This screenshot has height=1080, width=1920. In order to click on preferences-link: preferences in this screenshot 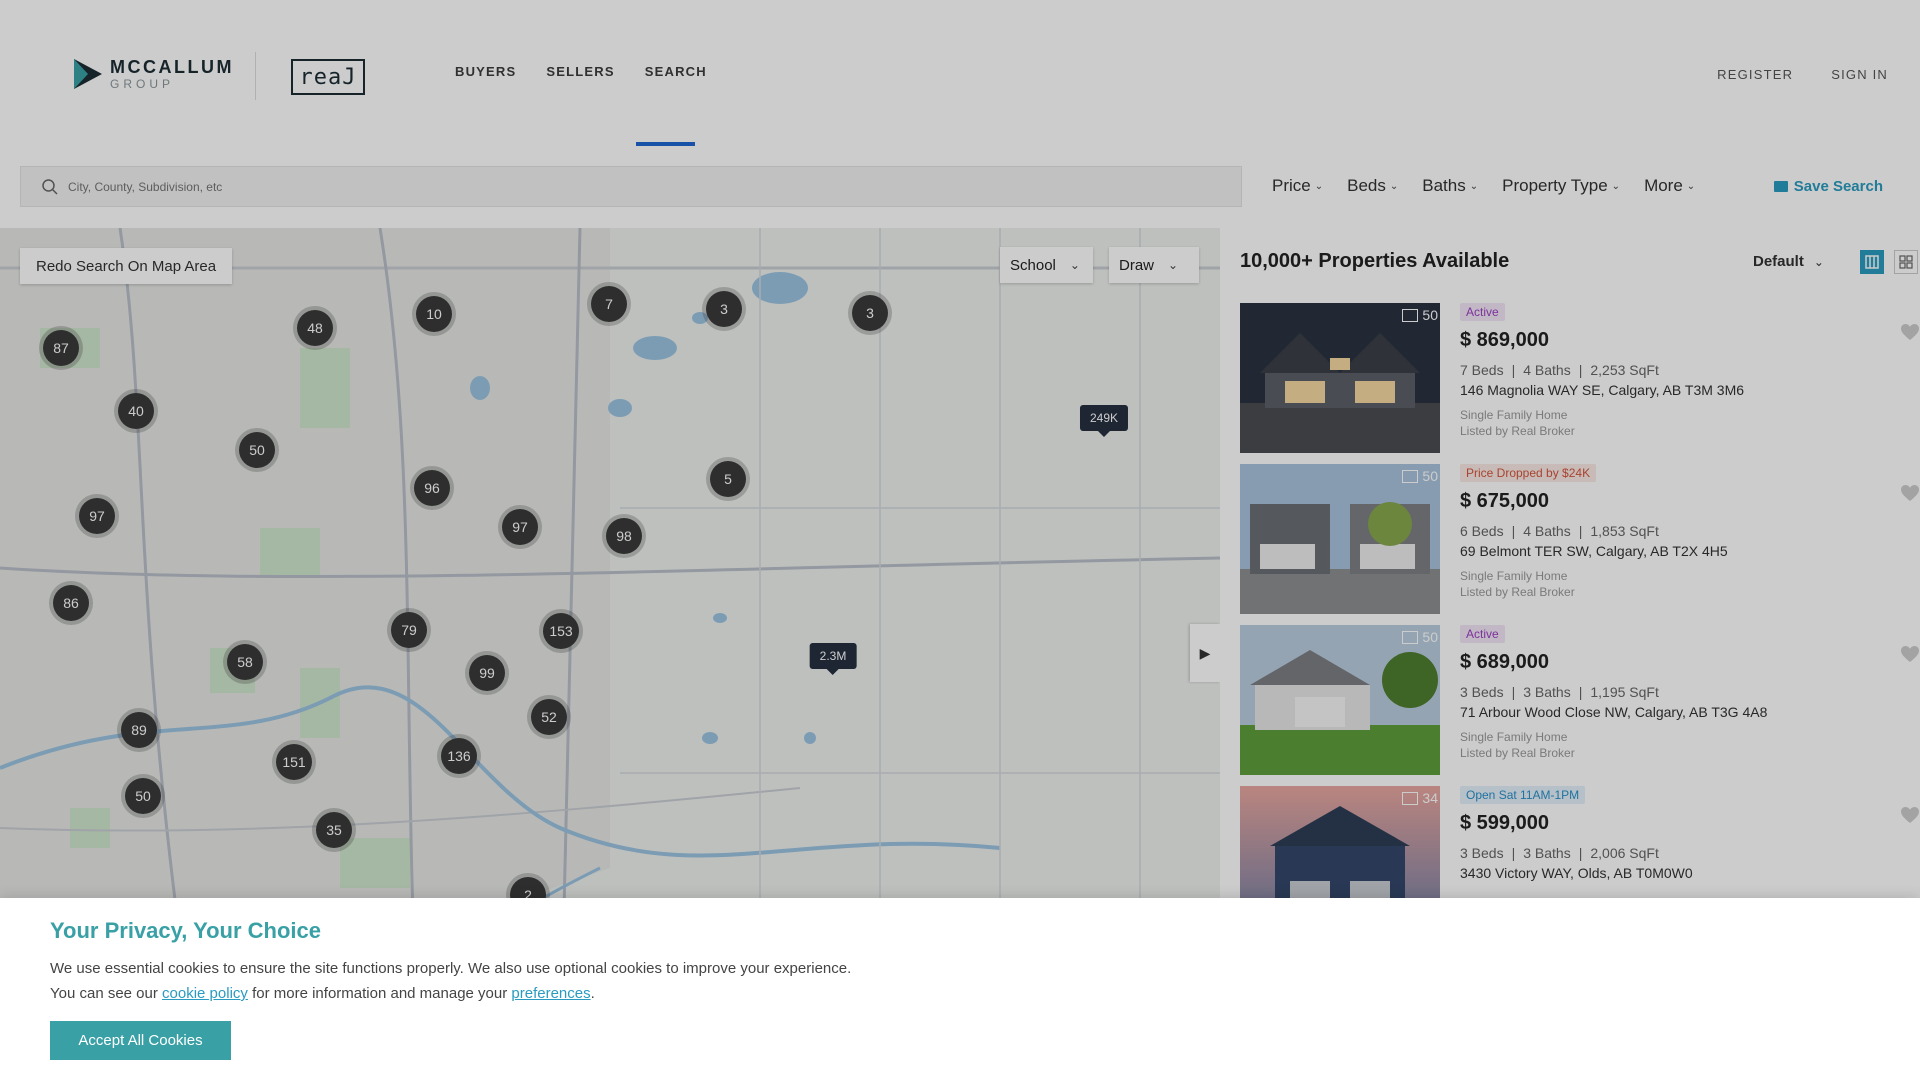, I will do `click(550, 993)`.